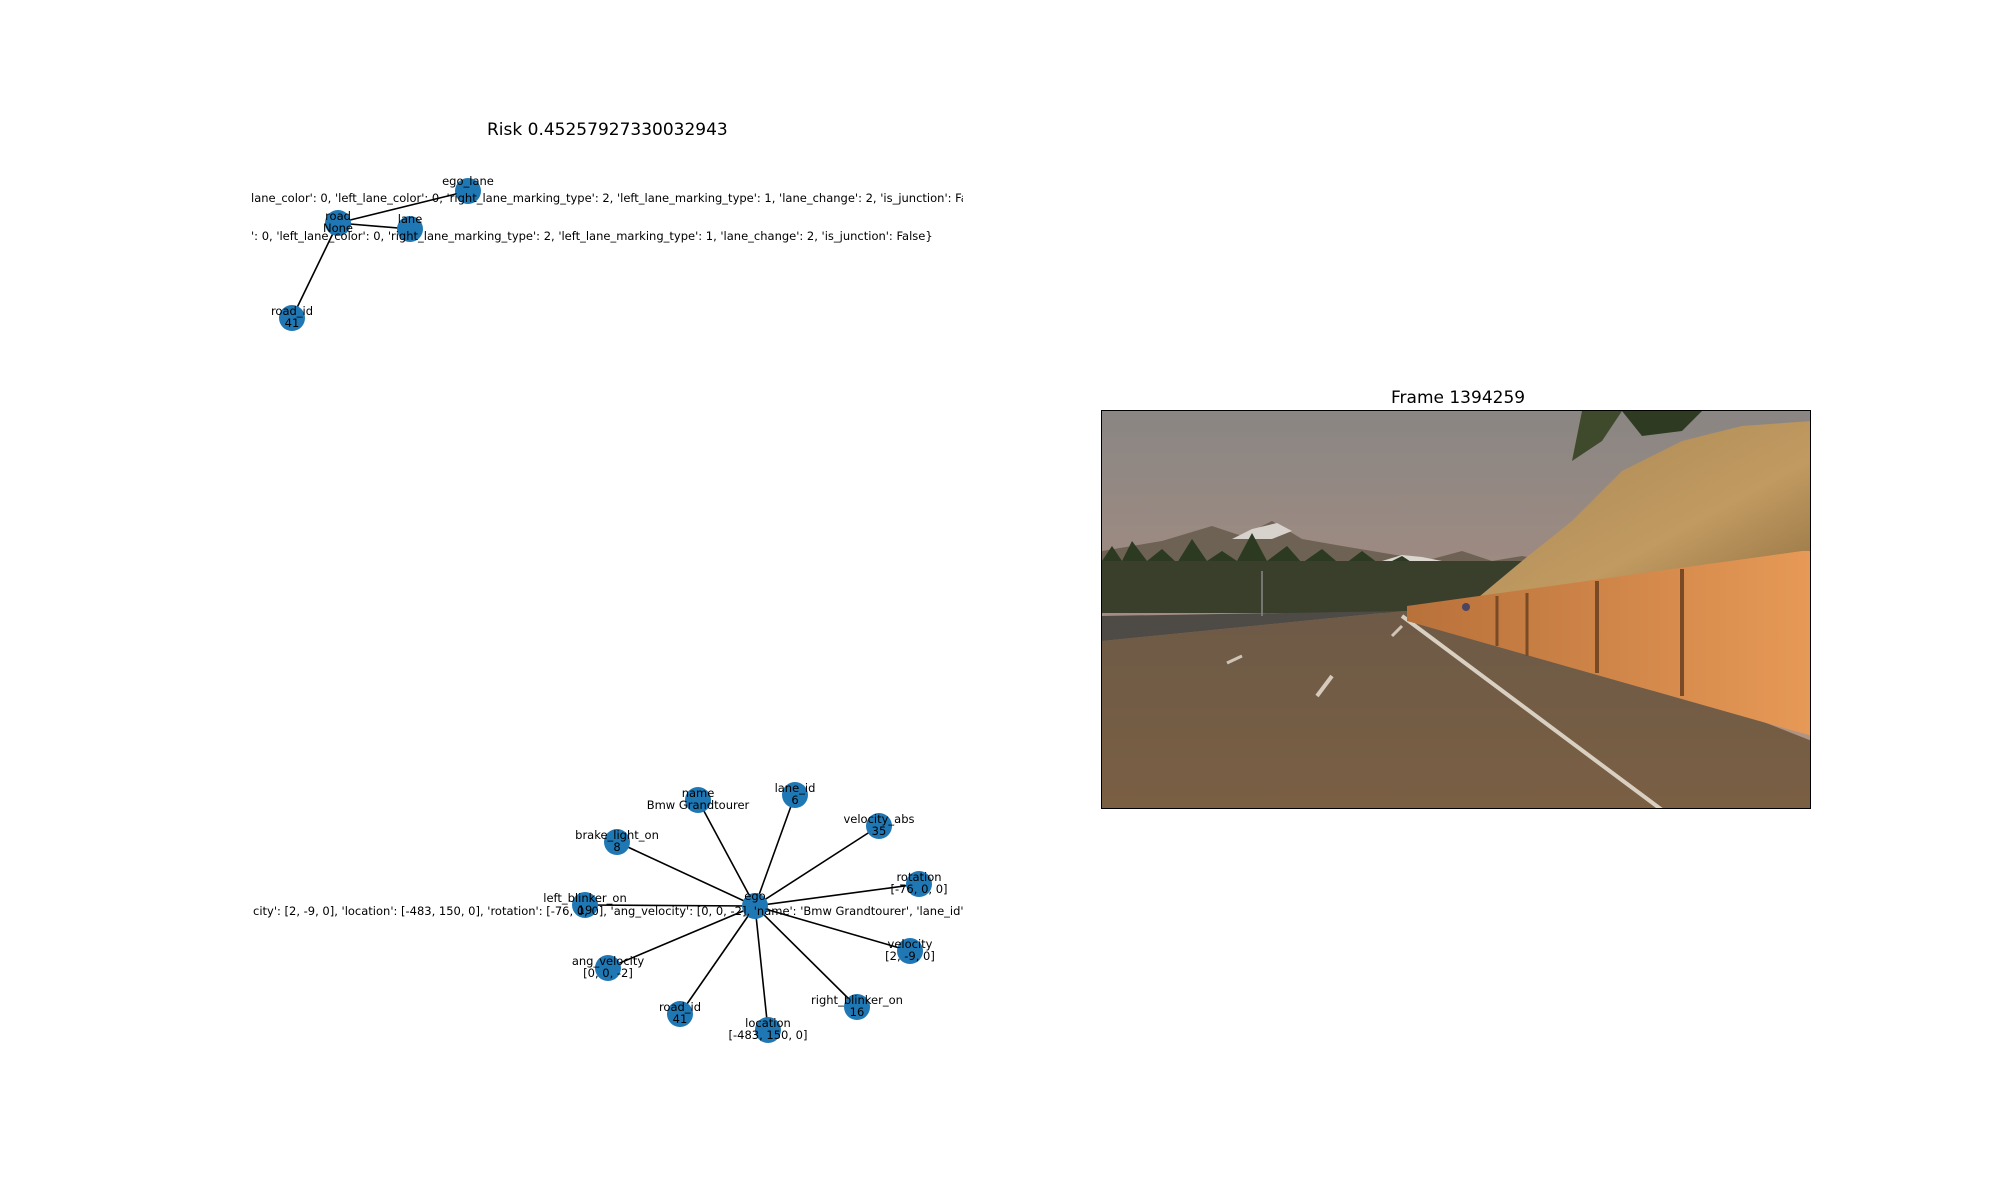 The width and height of the screenshot is (2000, 1200). Describe the element at coordinates (410, 219) in the screenshot. I see `top-node-label: lane` at that location.